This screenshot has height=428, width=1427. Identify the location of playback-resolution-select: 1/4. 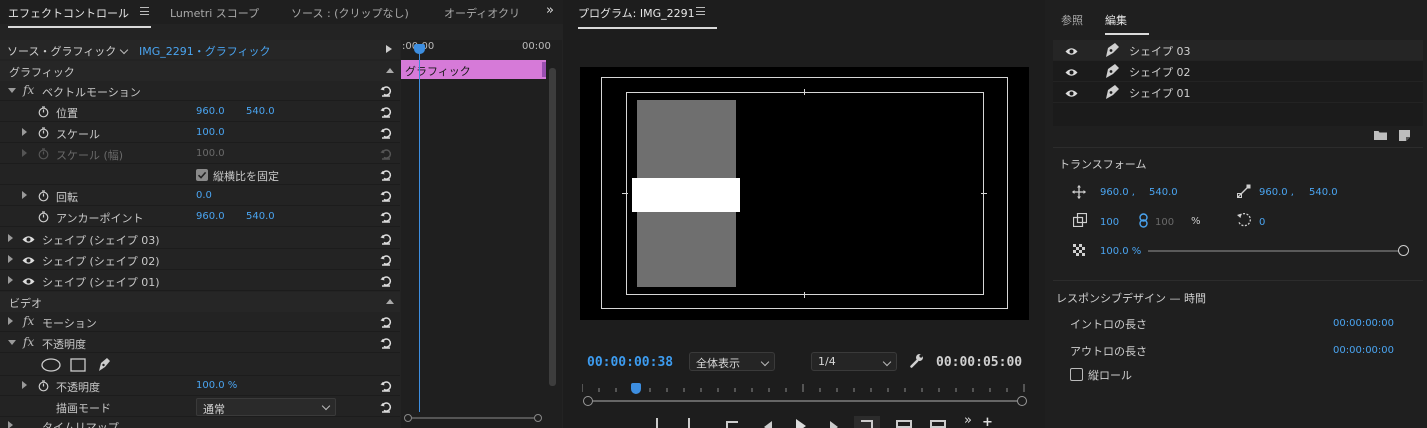
(854, 361).